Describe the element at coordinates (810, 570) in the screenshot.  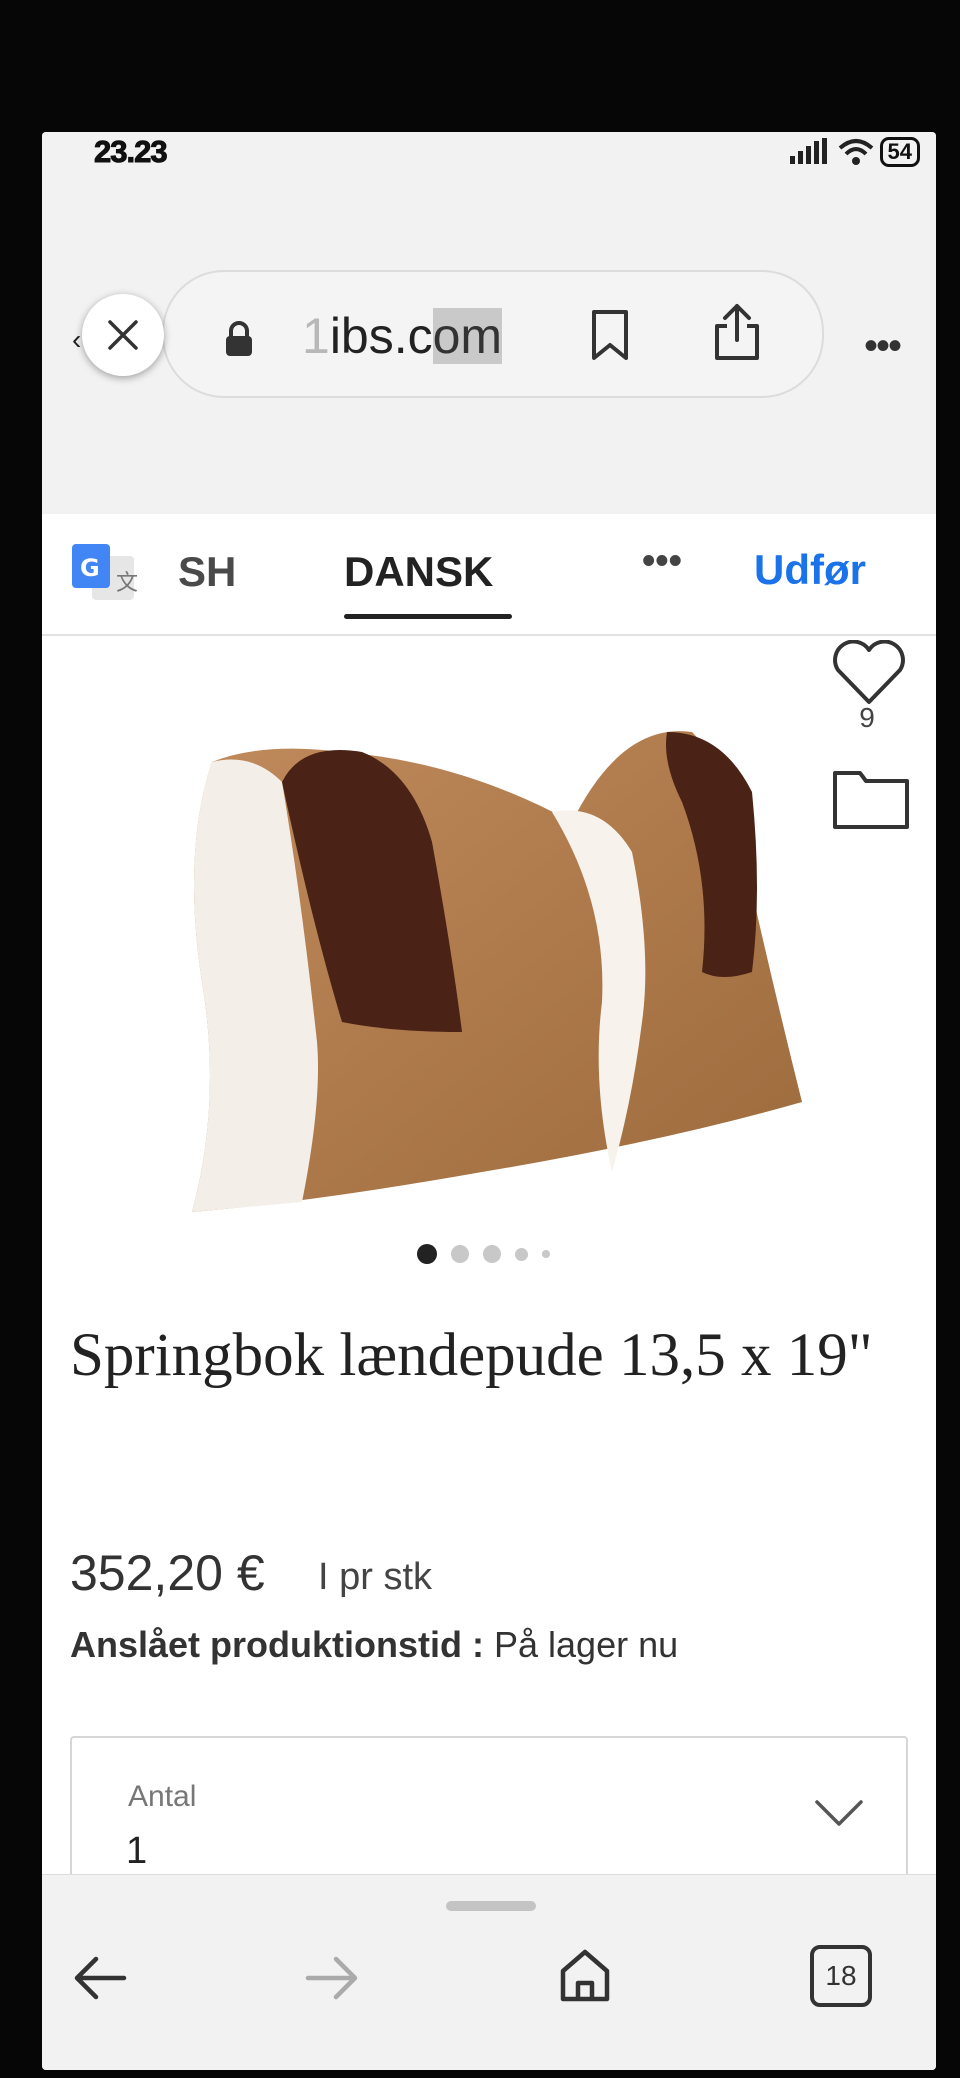
I see `done-button: Udfør` at that location.